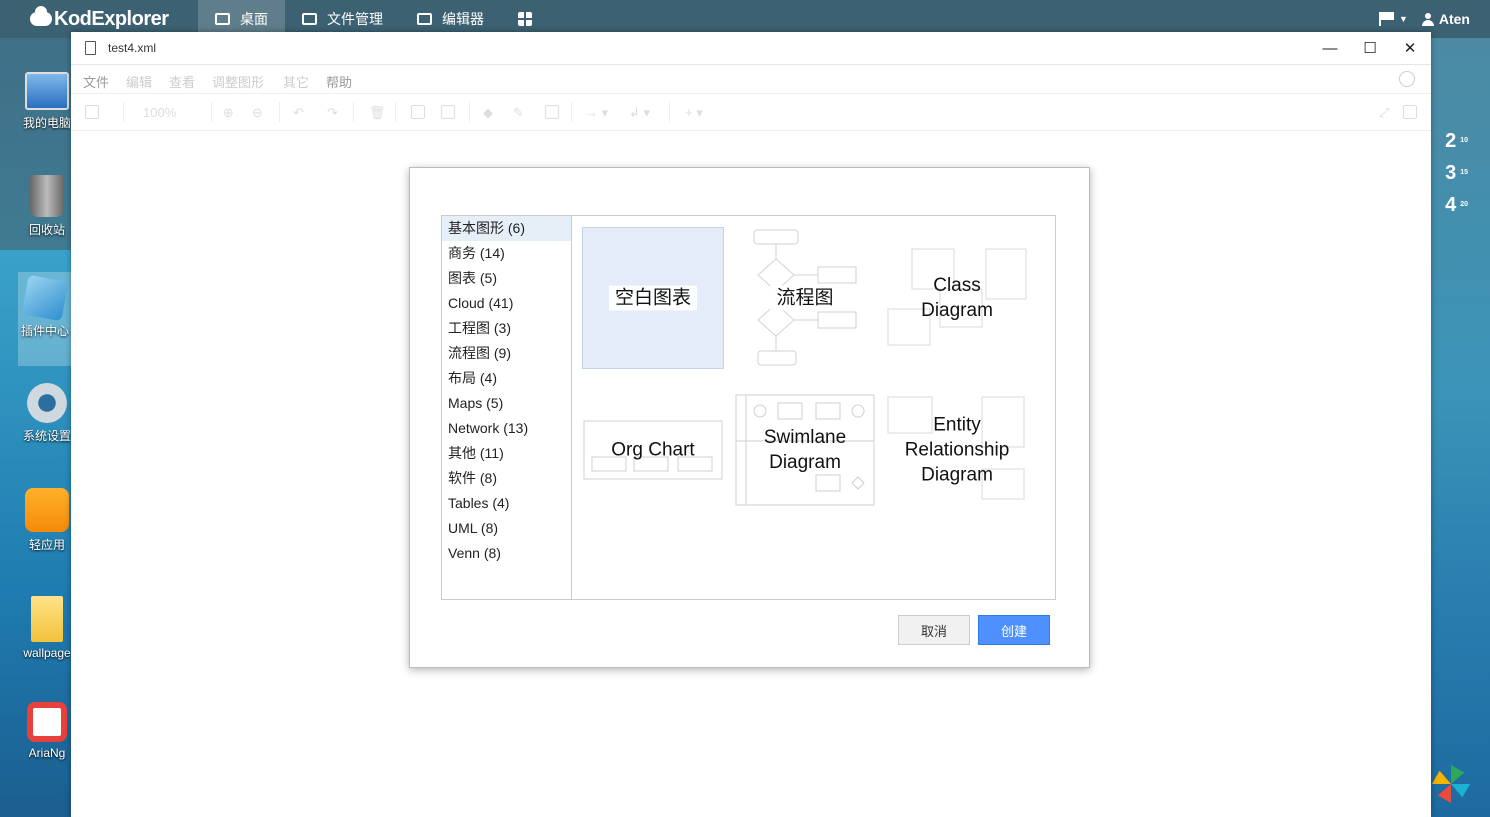  I want to click on settings-gear-icon, so click(47, 403).